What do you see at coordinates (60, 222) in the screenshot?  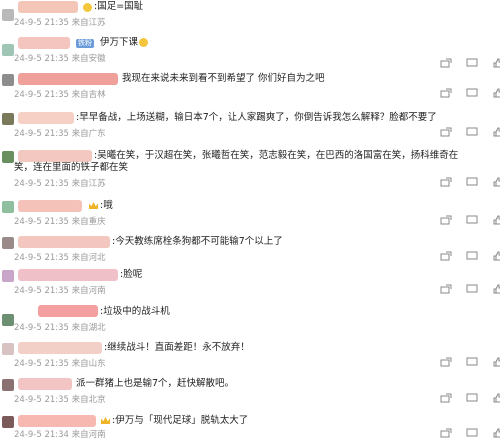 I see `comment-meta: 24-9-5 21:35 来自重庆` at bounding box center [60, 222].